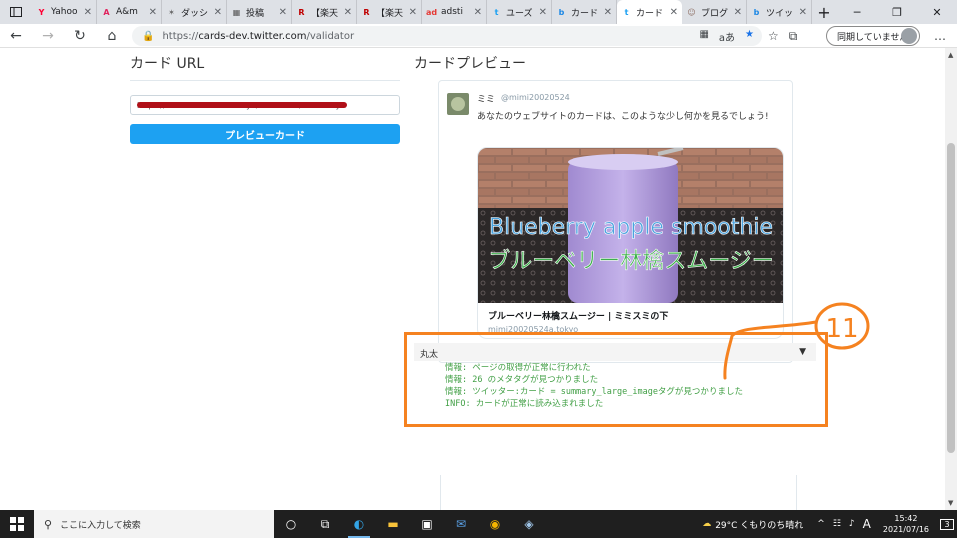  Describe the element at coordinates (852, 524) in the screenshot. I see `volume-icon: ♪` at that location.